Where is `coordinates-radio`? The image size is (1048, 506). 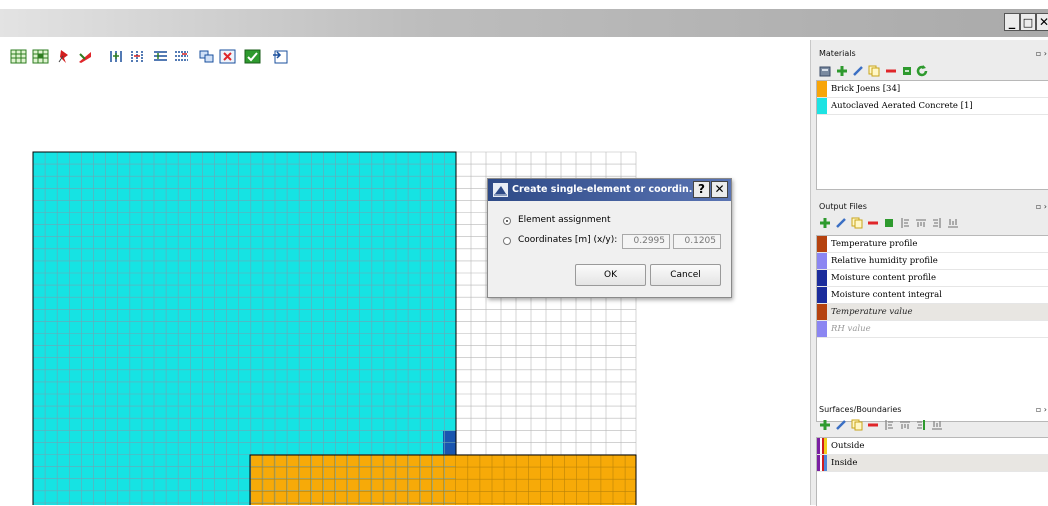 coordinates-radio is located at coordinates (507, 241).